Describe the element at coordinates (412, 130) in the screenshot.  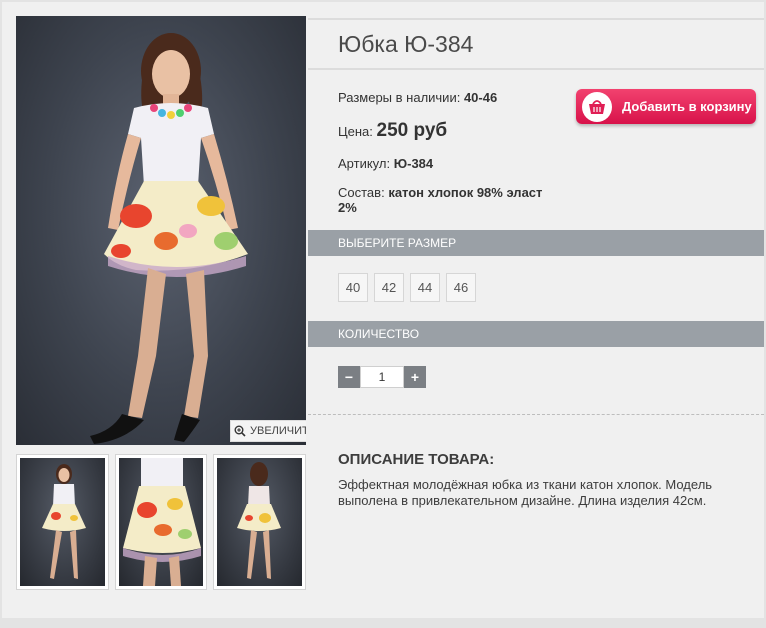
I see `price-value: 250 руб` at that location.